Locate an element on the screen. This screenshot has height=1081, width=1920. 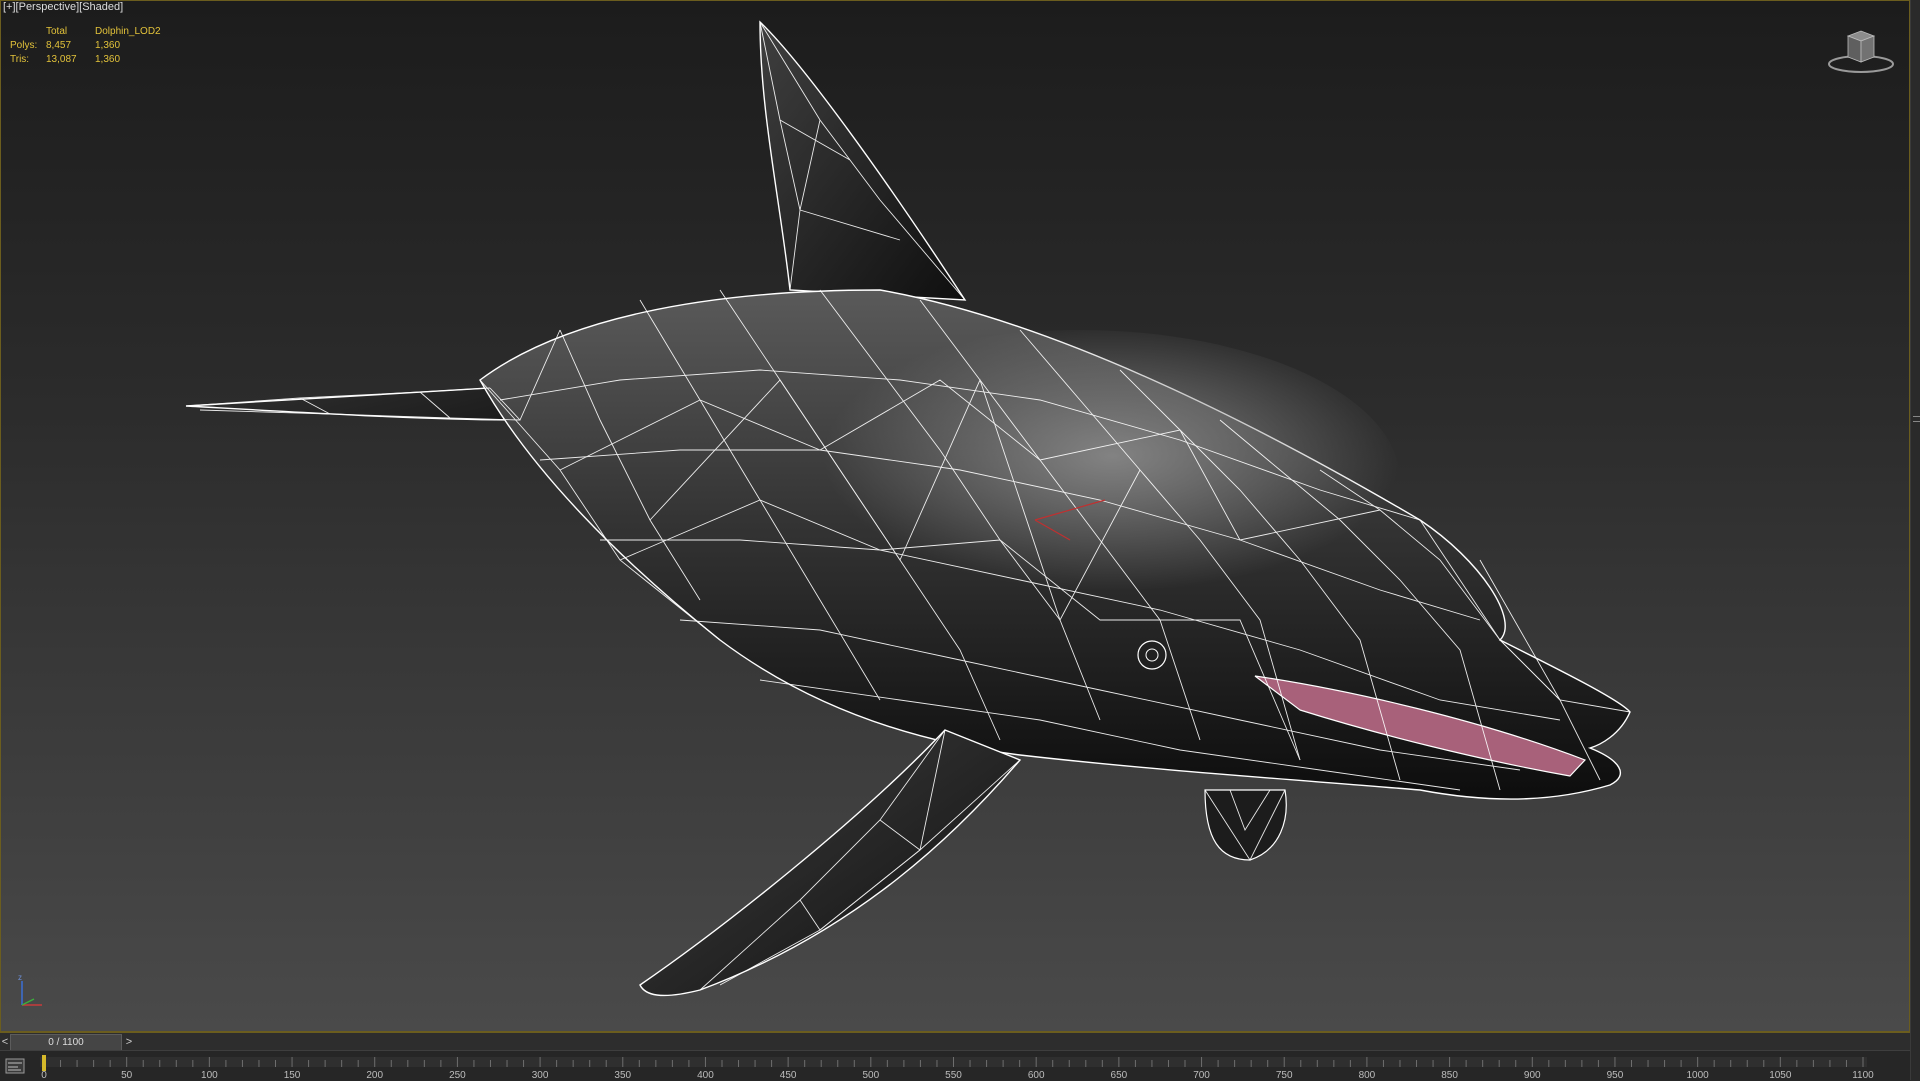
axis-tripod-icon: z is located at coordinates (30, 989).